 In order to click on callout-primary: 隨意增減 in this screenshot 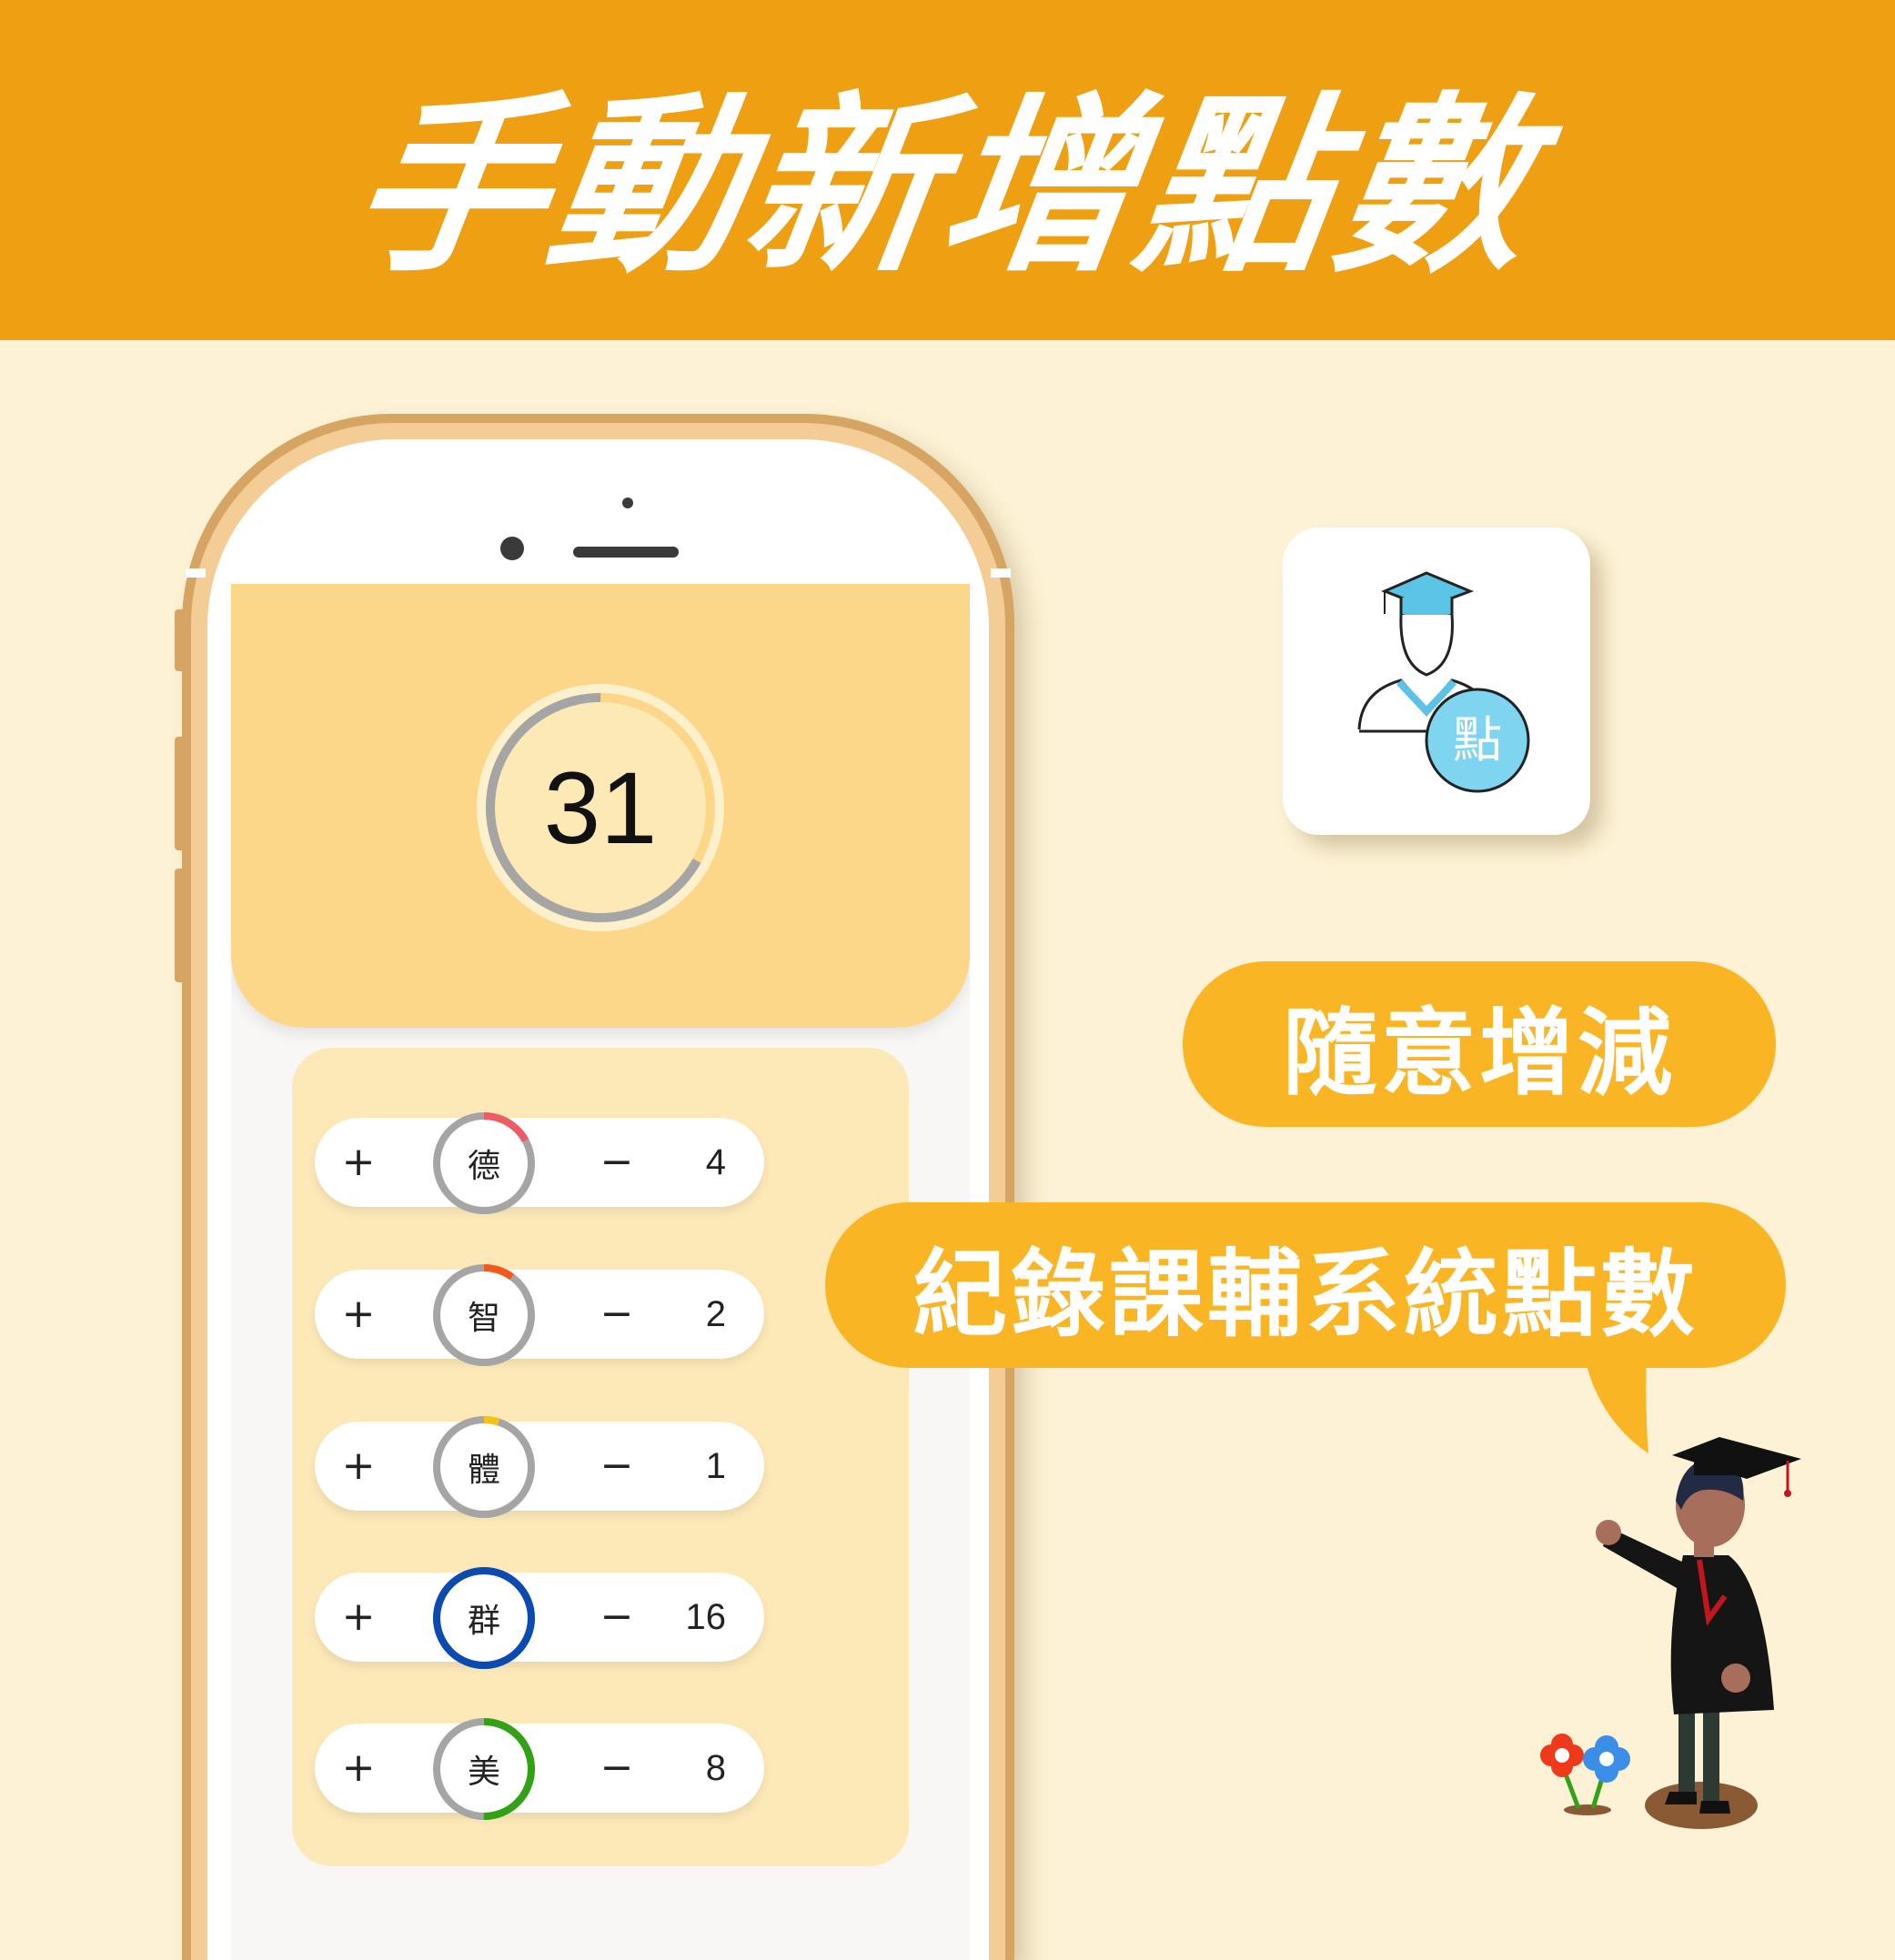, I will do `click(1479, 1044)`.